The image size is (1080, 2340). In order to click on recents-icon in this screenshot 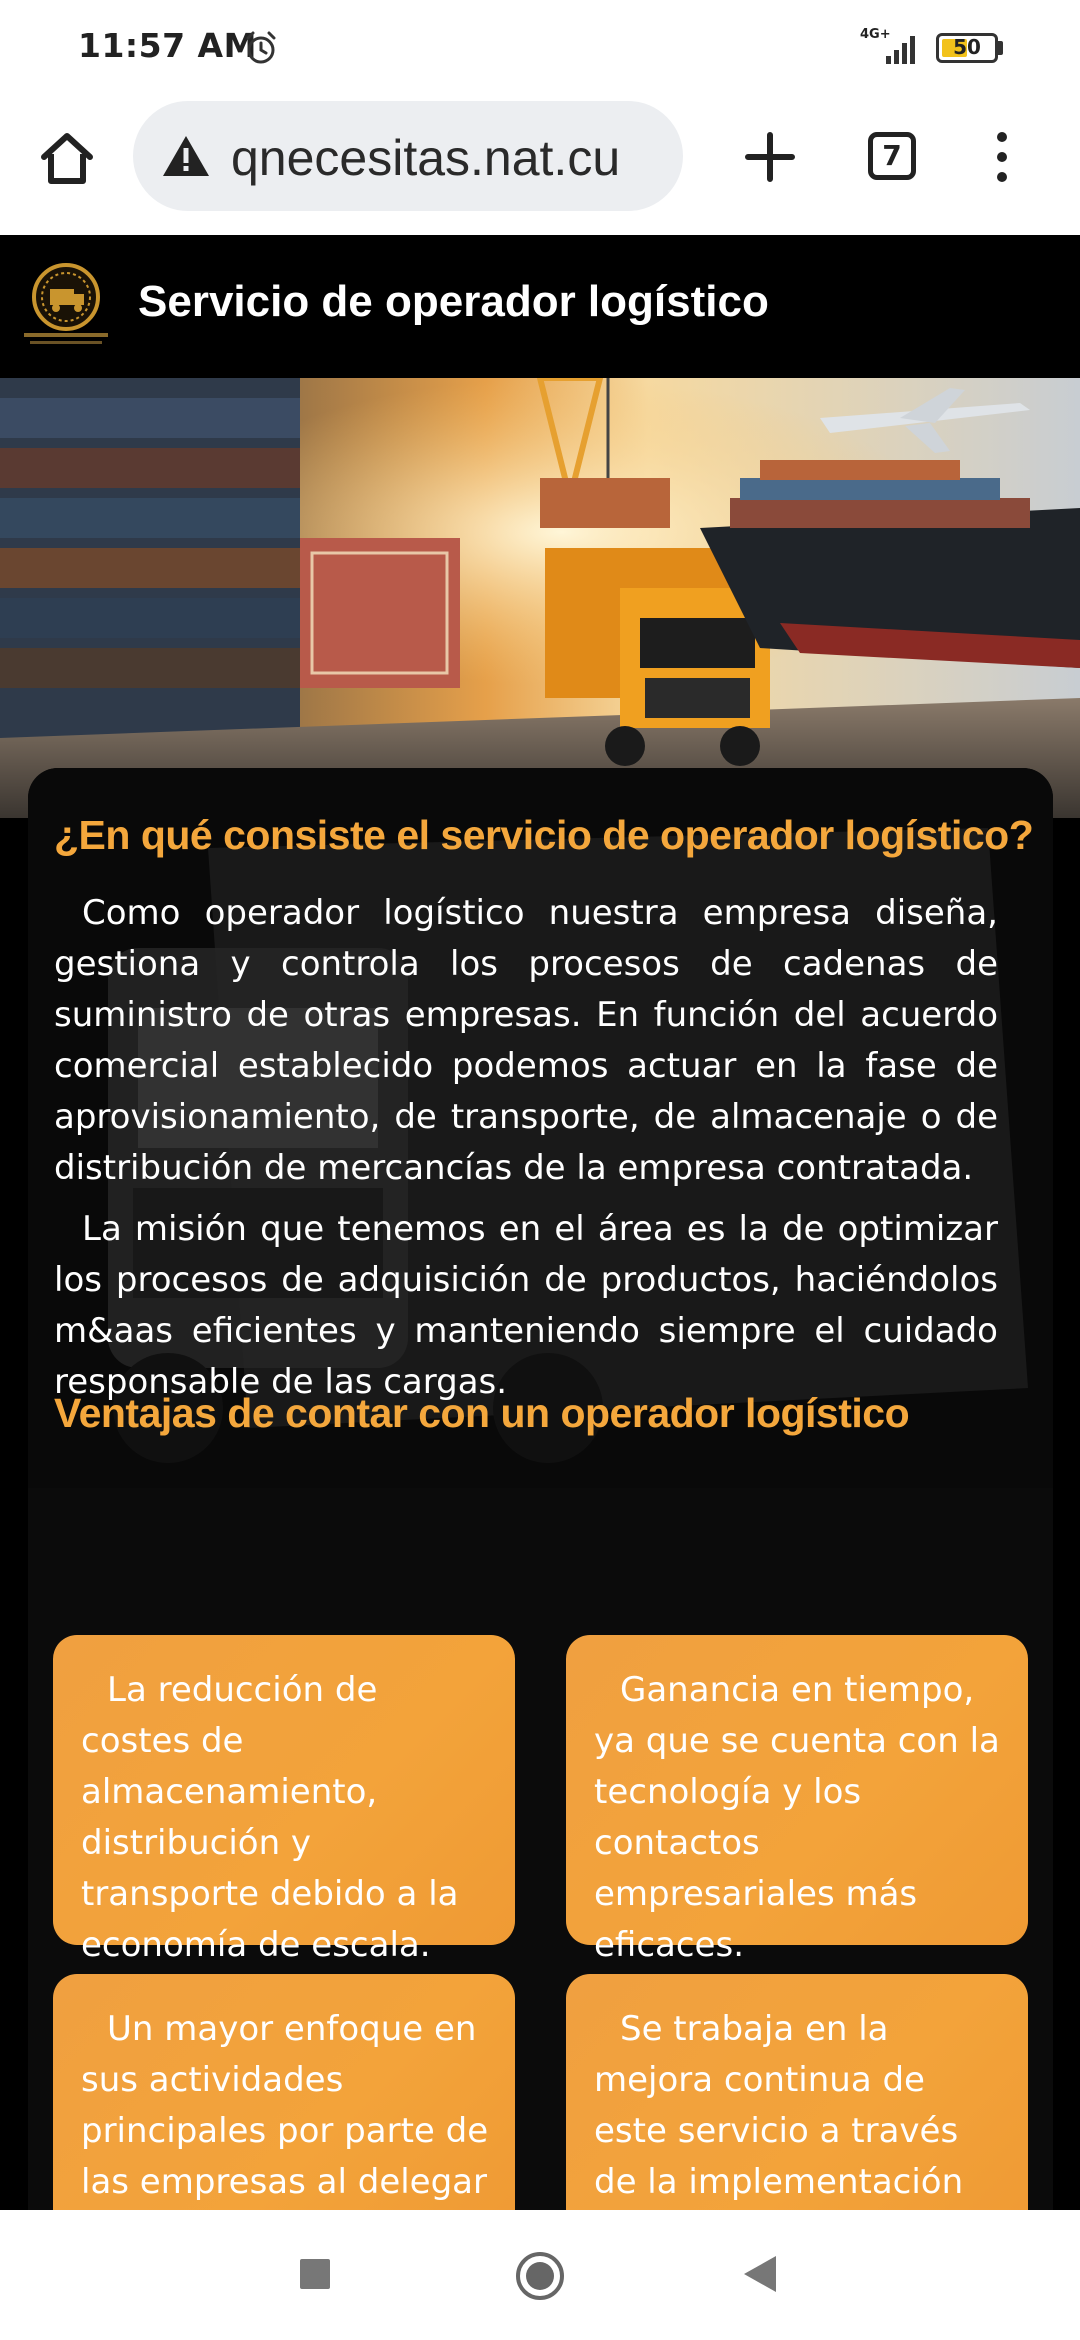, I will do `click(315, 2274)`.